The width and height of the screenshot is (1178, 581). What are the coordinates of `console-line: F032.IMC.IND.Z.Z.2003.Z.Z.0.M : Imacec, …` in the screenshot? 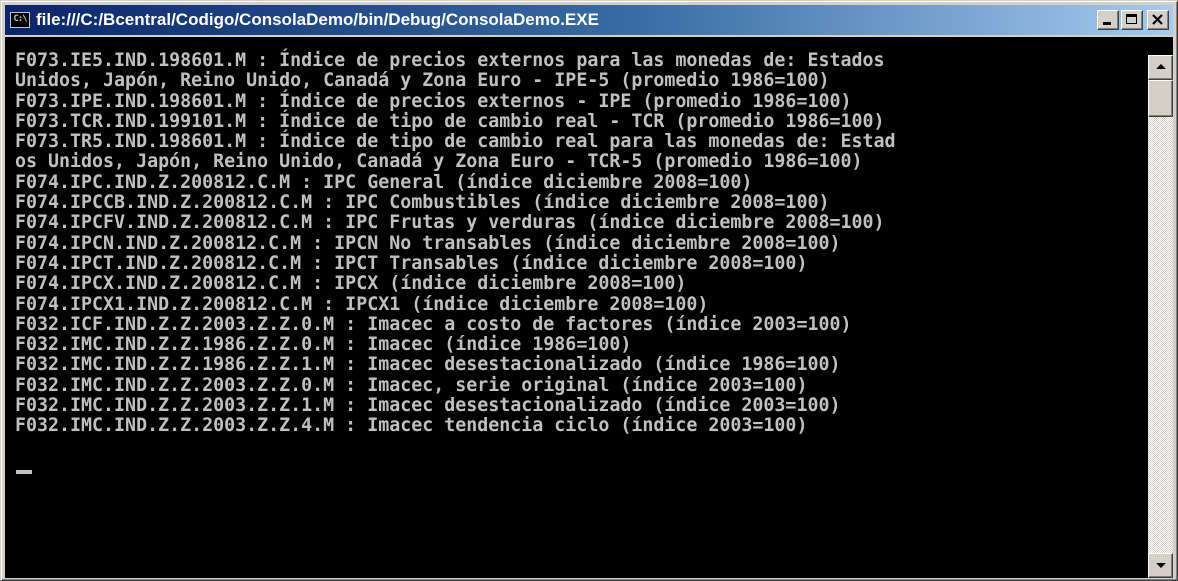 It's located at (411, 385).